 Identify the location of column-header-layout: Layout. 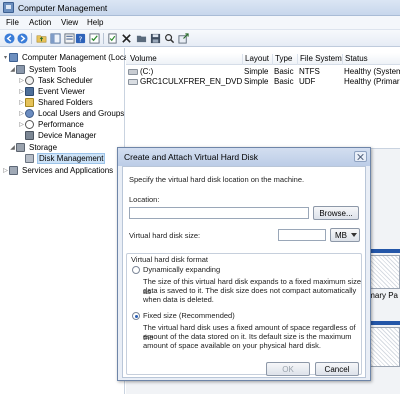
(255, 59).